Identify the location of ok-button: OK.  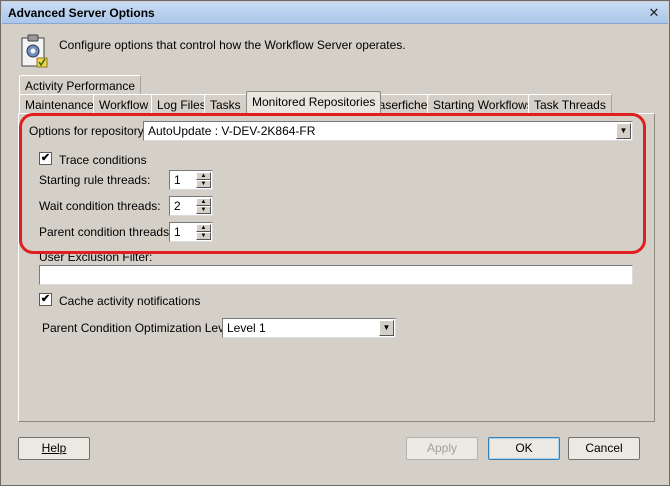
(524, 448).